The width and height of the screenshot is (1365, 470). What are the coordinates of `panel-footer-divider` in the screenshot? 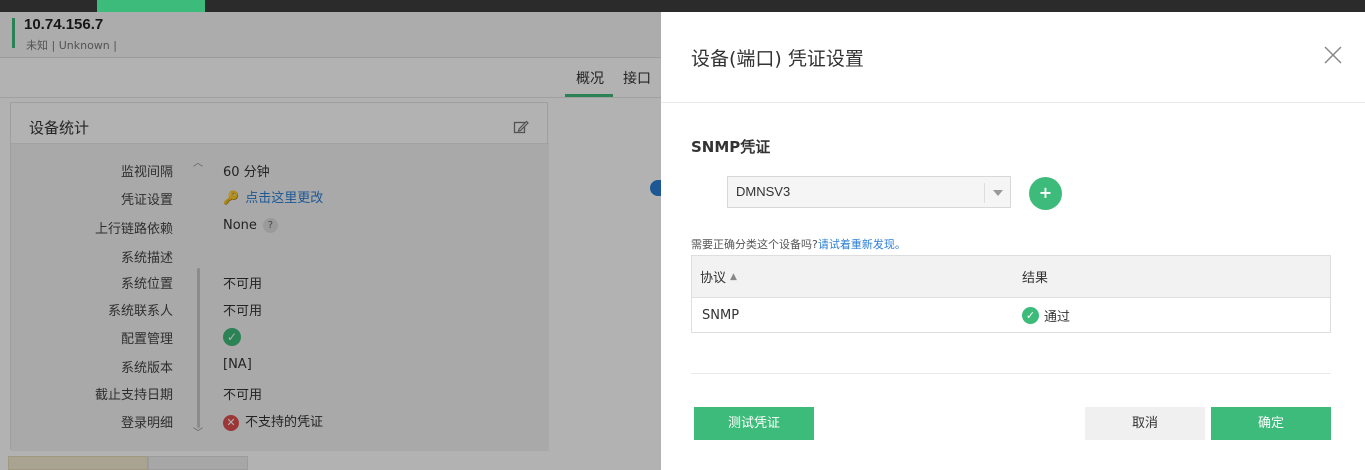 It's located at (1011, 373).